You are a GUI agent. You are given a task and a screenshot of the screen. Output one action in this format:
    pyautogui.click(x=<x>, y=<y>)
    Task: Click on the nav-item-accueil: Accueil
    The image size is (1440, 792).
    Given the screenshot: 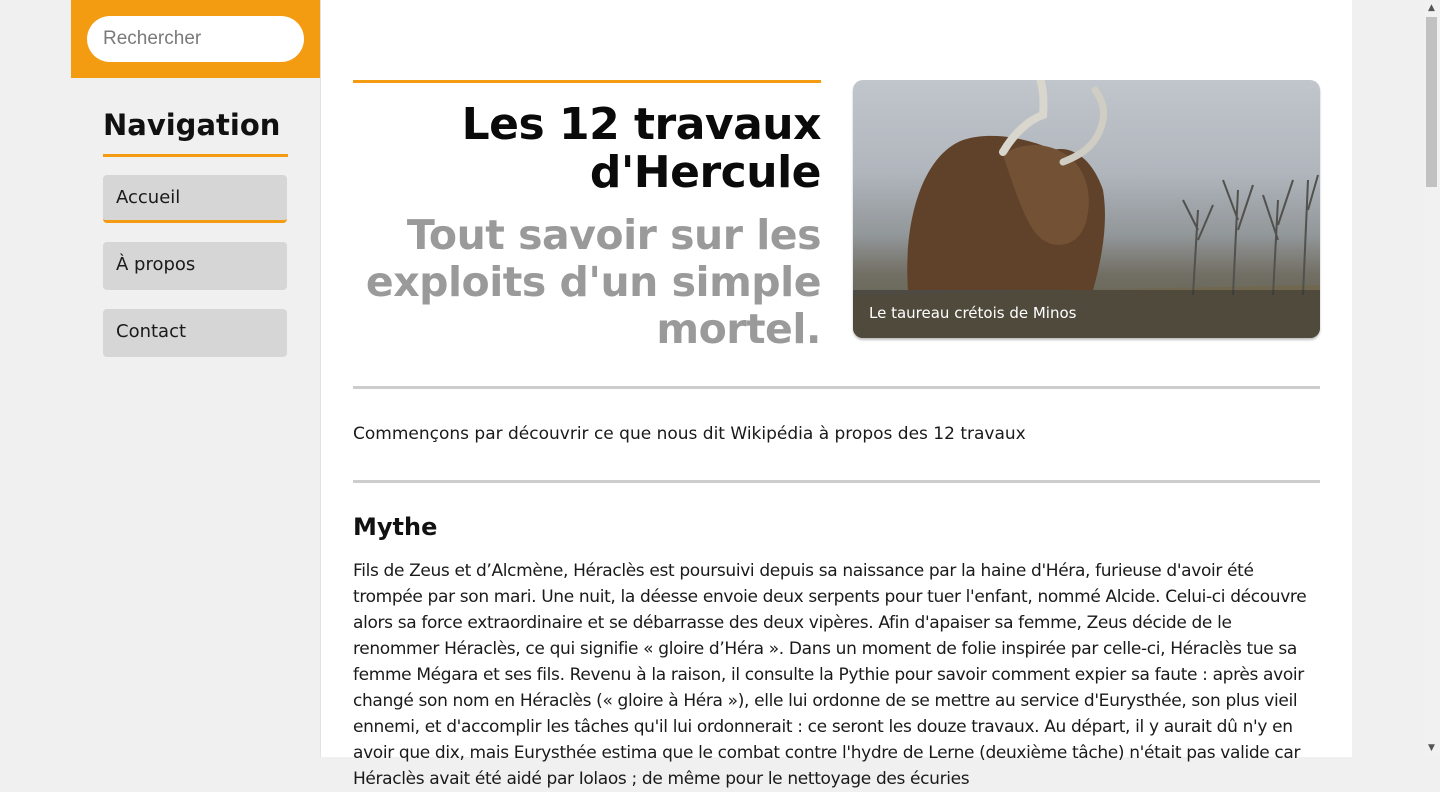 What is the action you would take?
    pyautogui.click(x=195, y=199)
    